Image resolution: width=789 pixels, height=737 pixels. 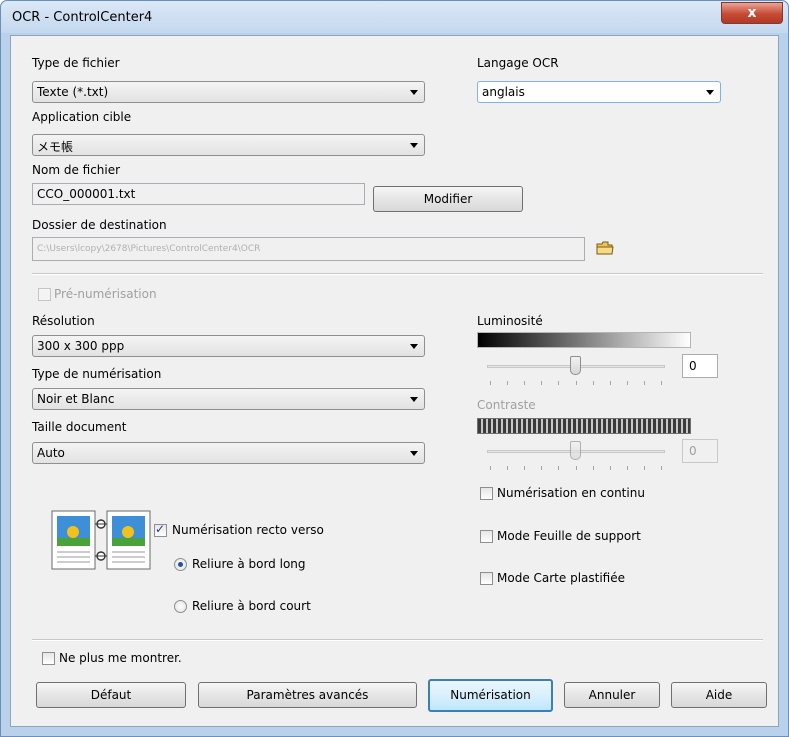 I want to click on scan-type-value: Noir et Blanc, so click(x=76, y=399).